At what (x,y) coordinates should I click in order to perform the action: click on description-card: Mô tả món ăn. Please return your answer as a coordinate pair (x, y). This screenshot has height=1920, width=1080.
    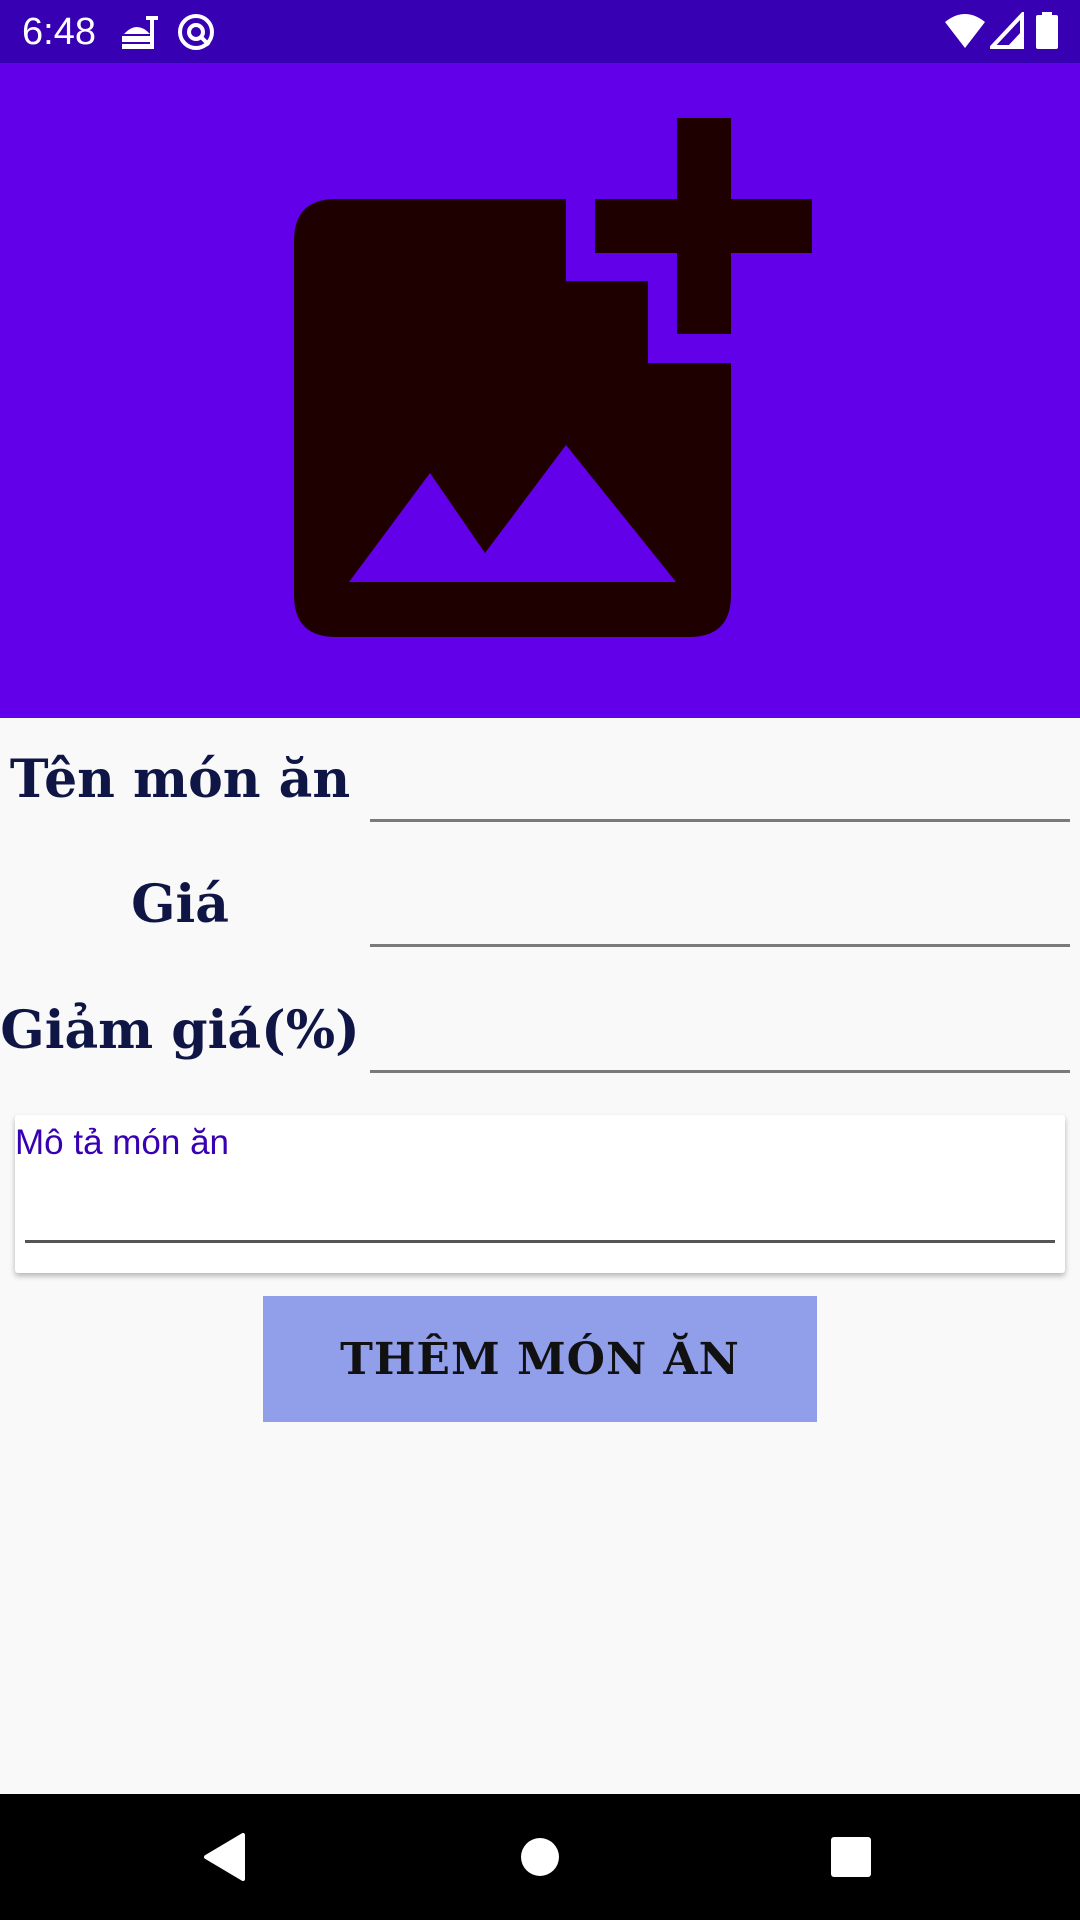
    Looking at the image, I should click on (540, 1194).